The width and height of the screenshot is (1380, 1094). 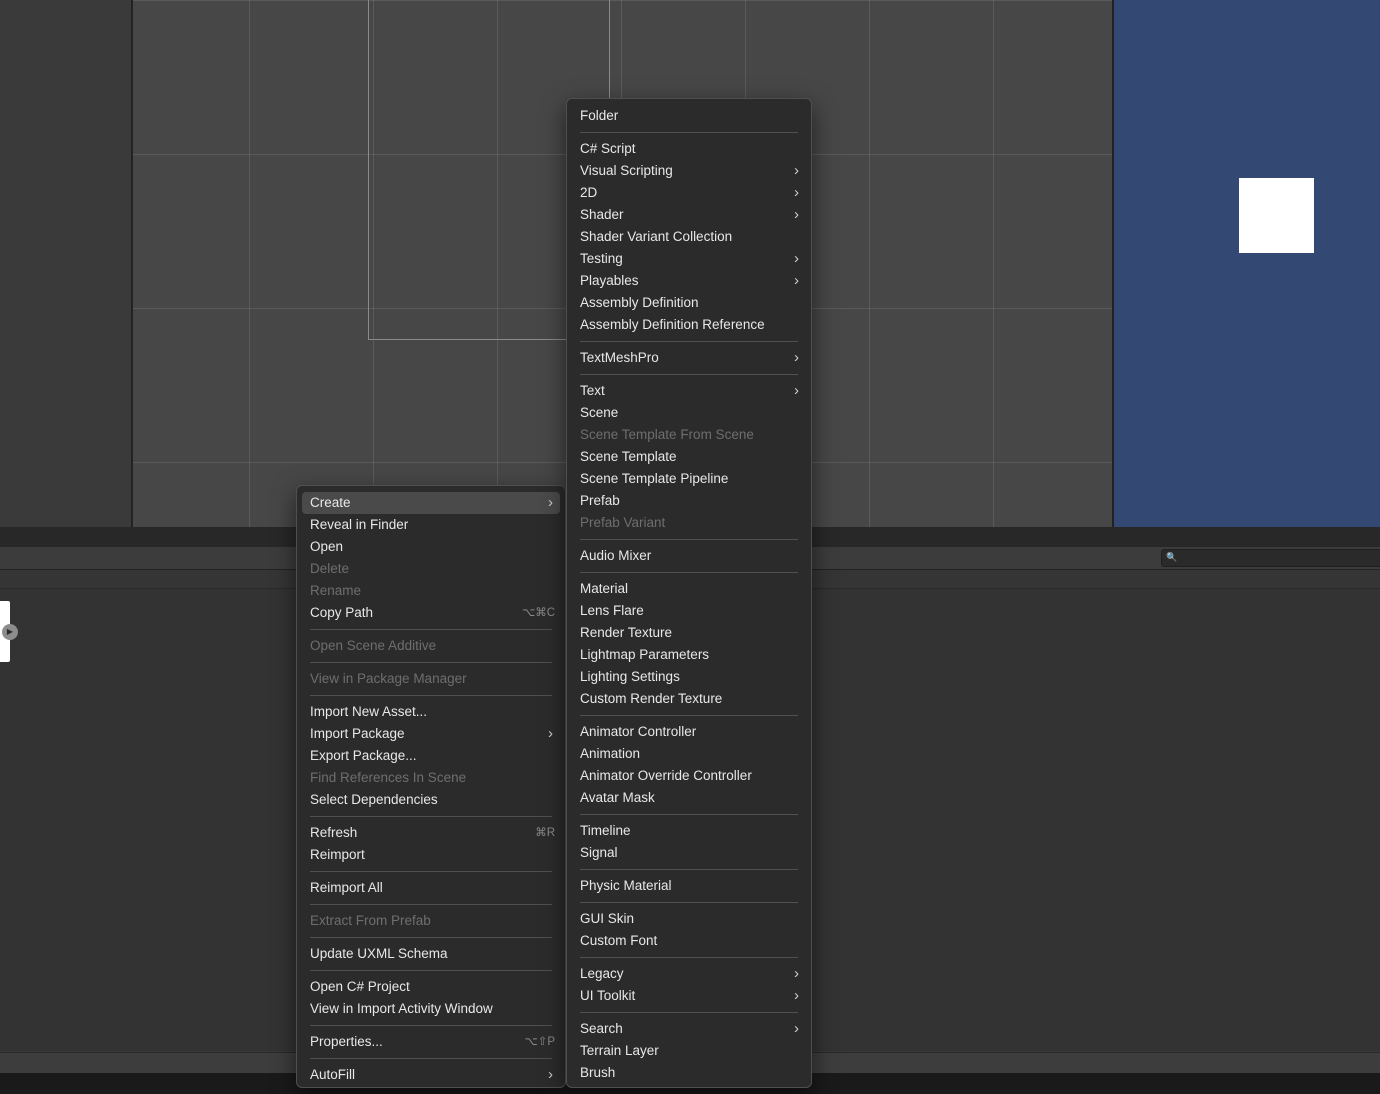 I want to click on context-menu-item-reveal-in-finder: Reveal in Finder, so click(x=431, y=525).